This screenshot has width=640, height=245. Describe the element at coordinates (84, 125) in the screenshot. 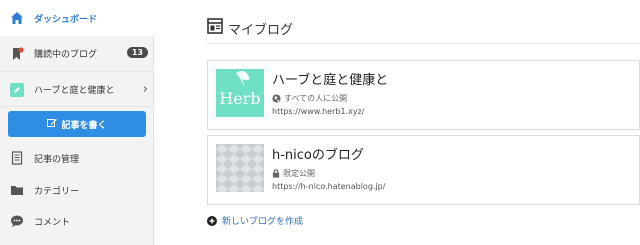

I see `write-article-label: 記事を書く` at that location.